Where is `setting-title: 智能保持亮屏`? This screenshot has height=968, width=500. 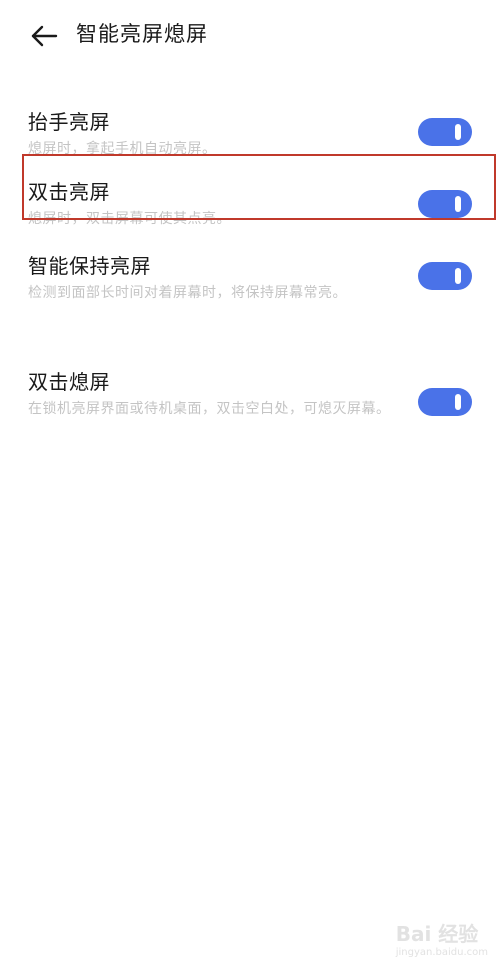
setting-title: 智能保持亮屏 is located at coordinates (89, 266).